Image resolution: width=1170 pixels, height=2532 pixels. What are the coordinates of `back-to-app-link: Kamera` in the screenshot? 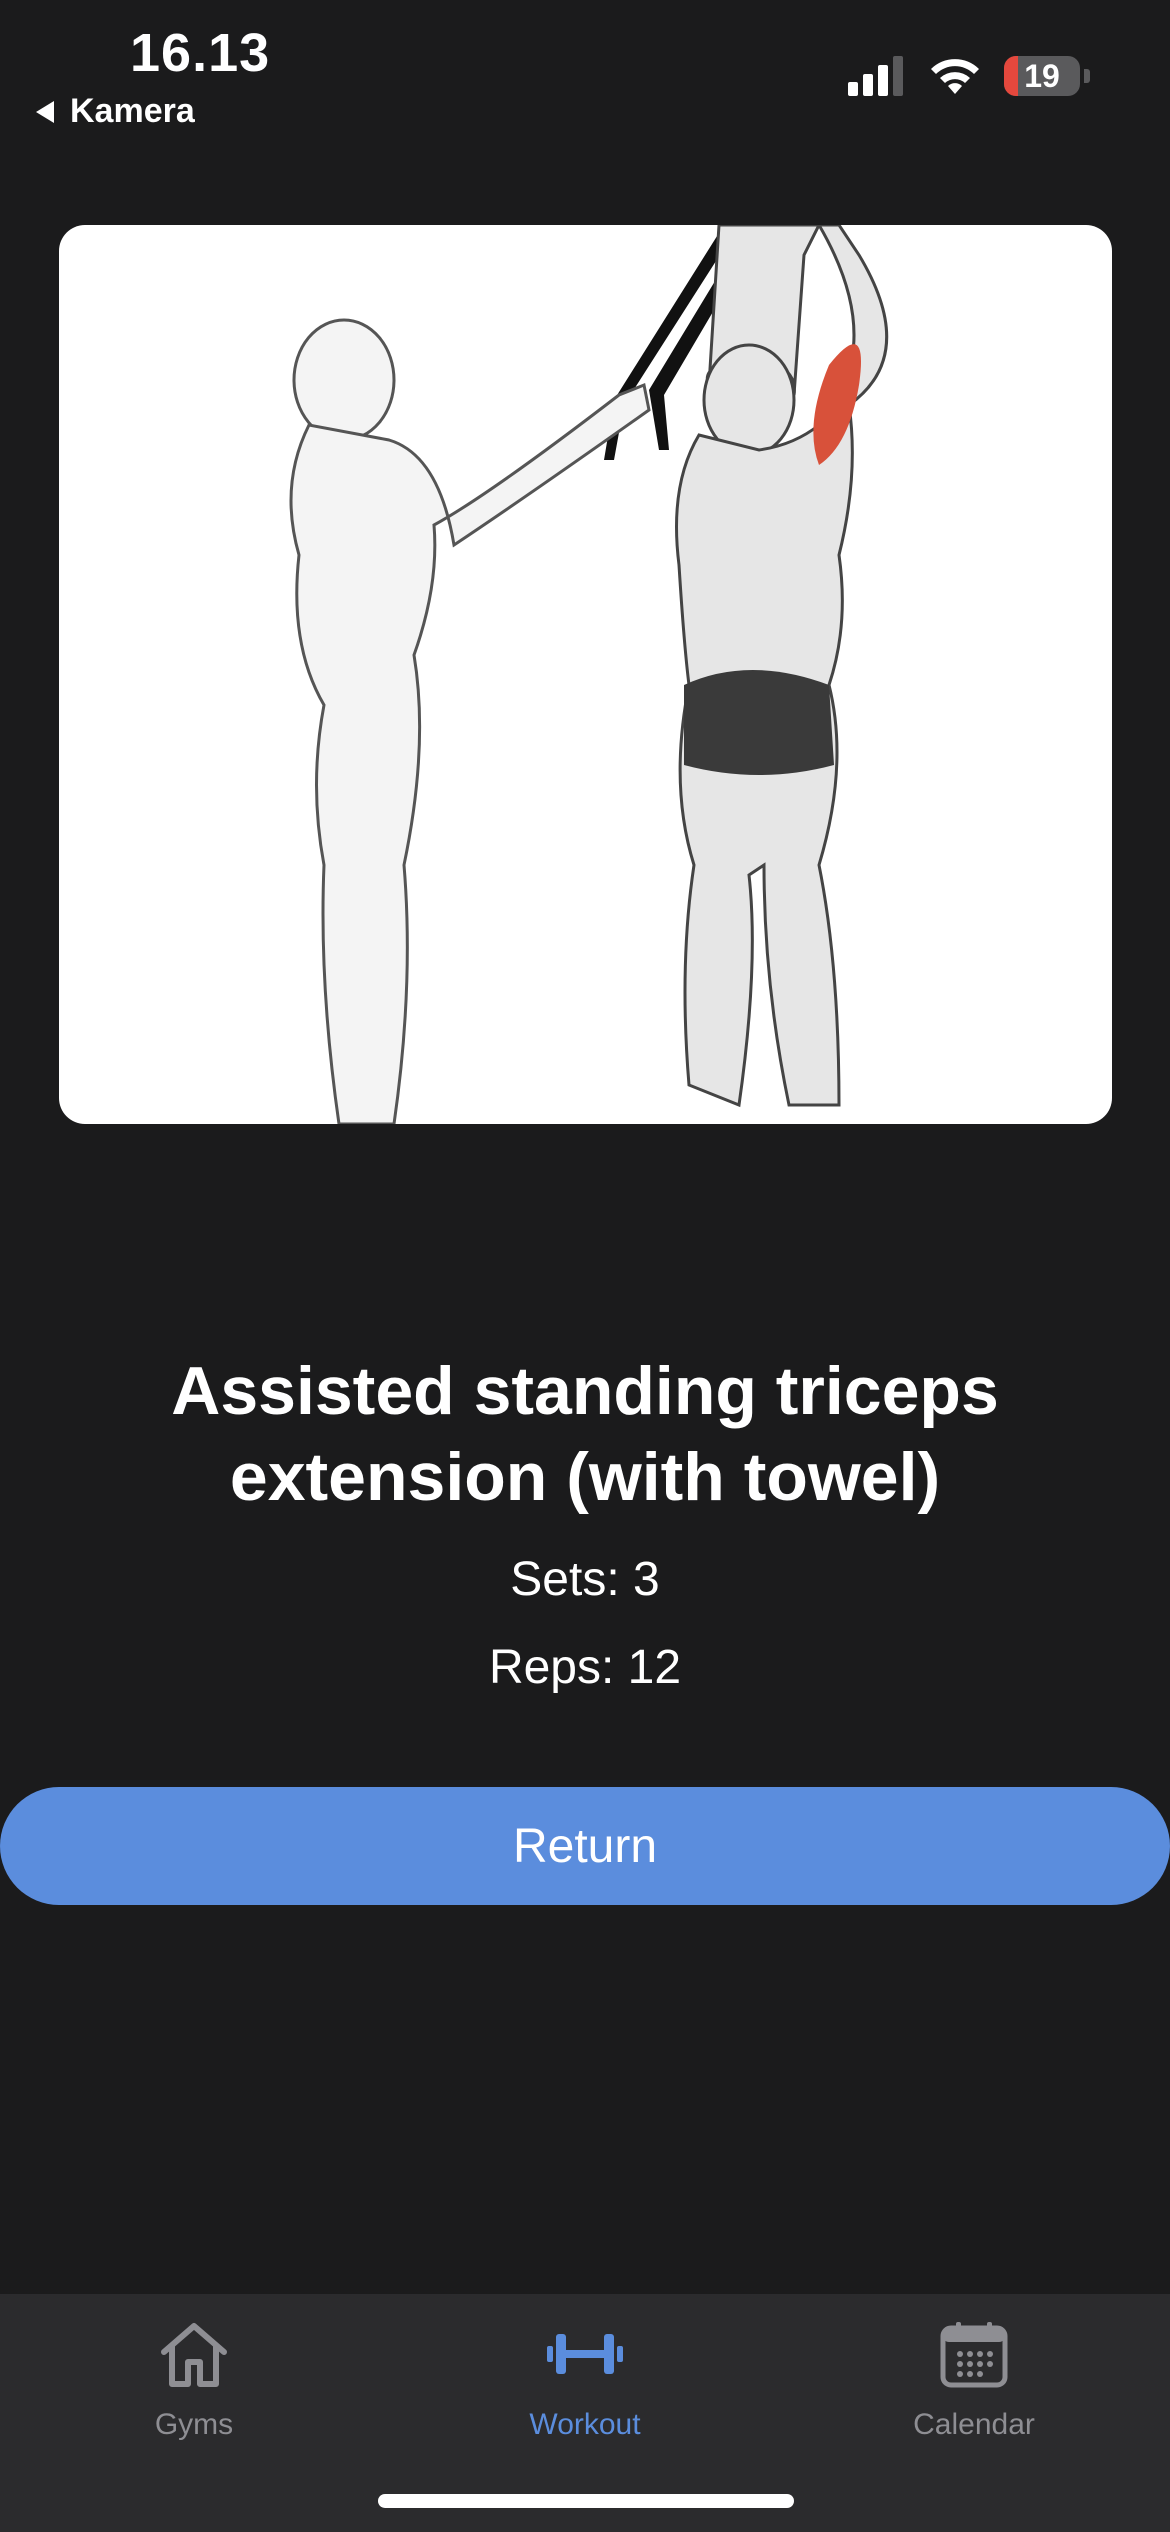 It's located at (115, 111).